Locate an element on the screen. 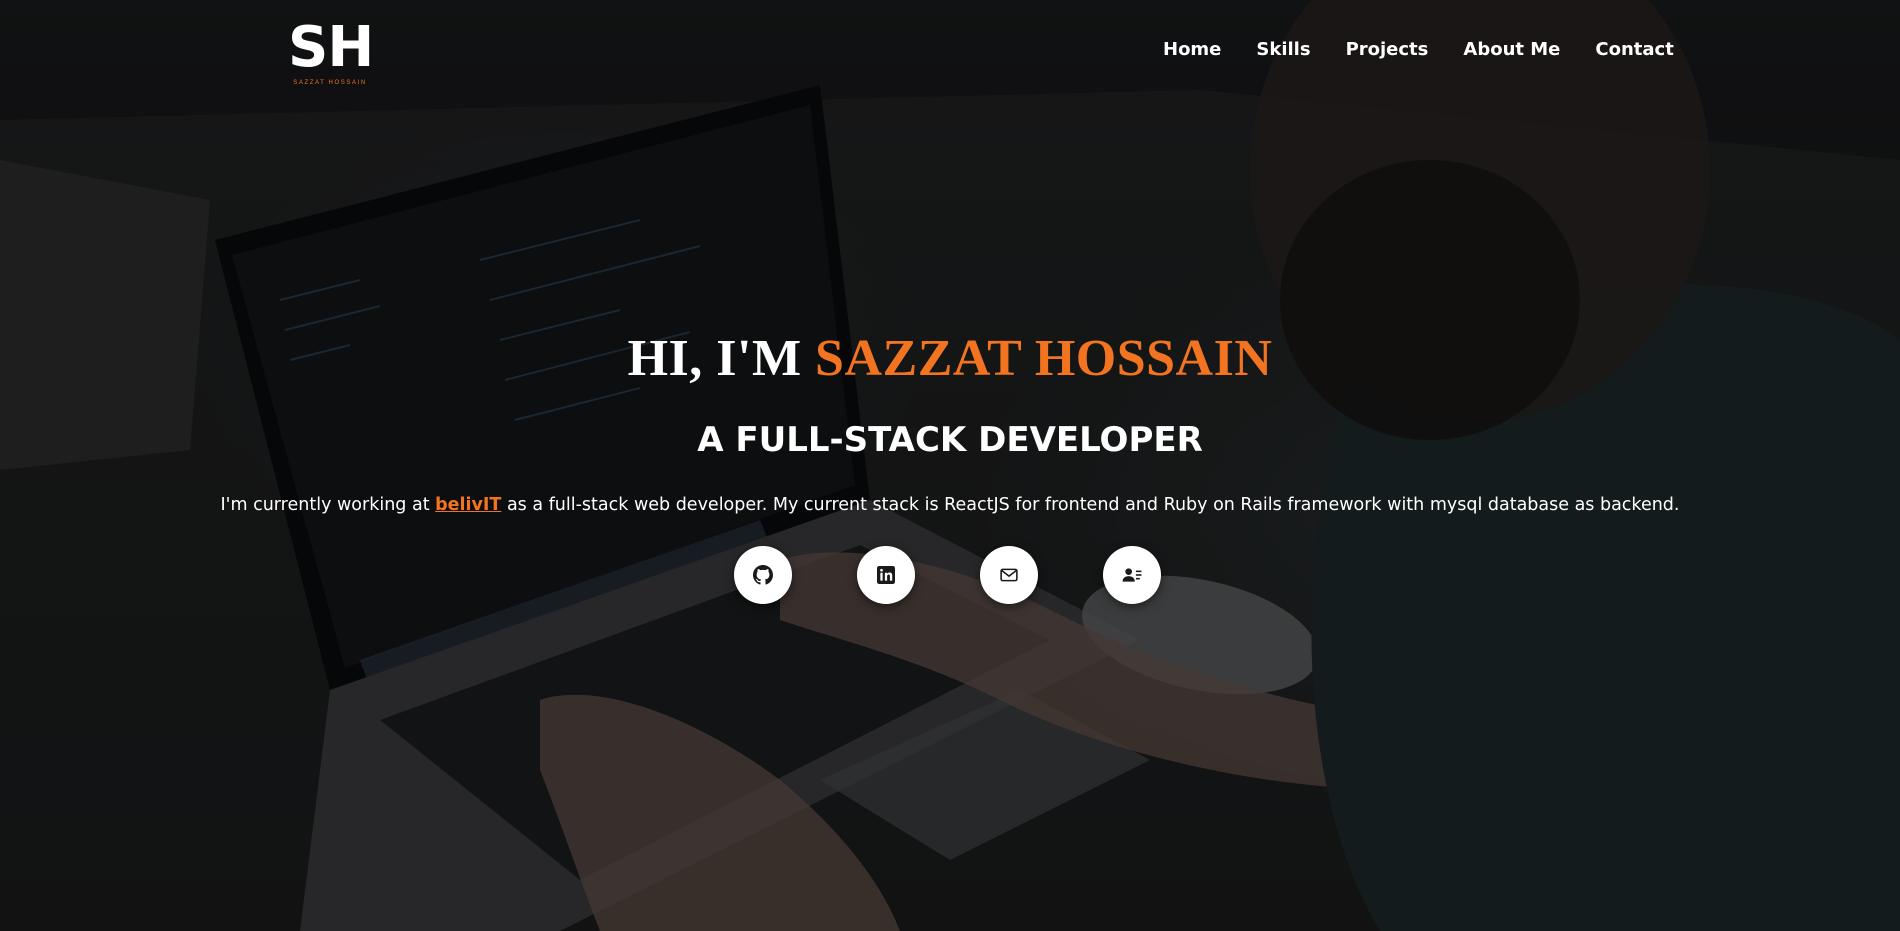 This screenshot has width=1900, height=931. mail-icon is located at coordinates (1009, 575).